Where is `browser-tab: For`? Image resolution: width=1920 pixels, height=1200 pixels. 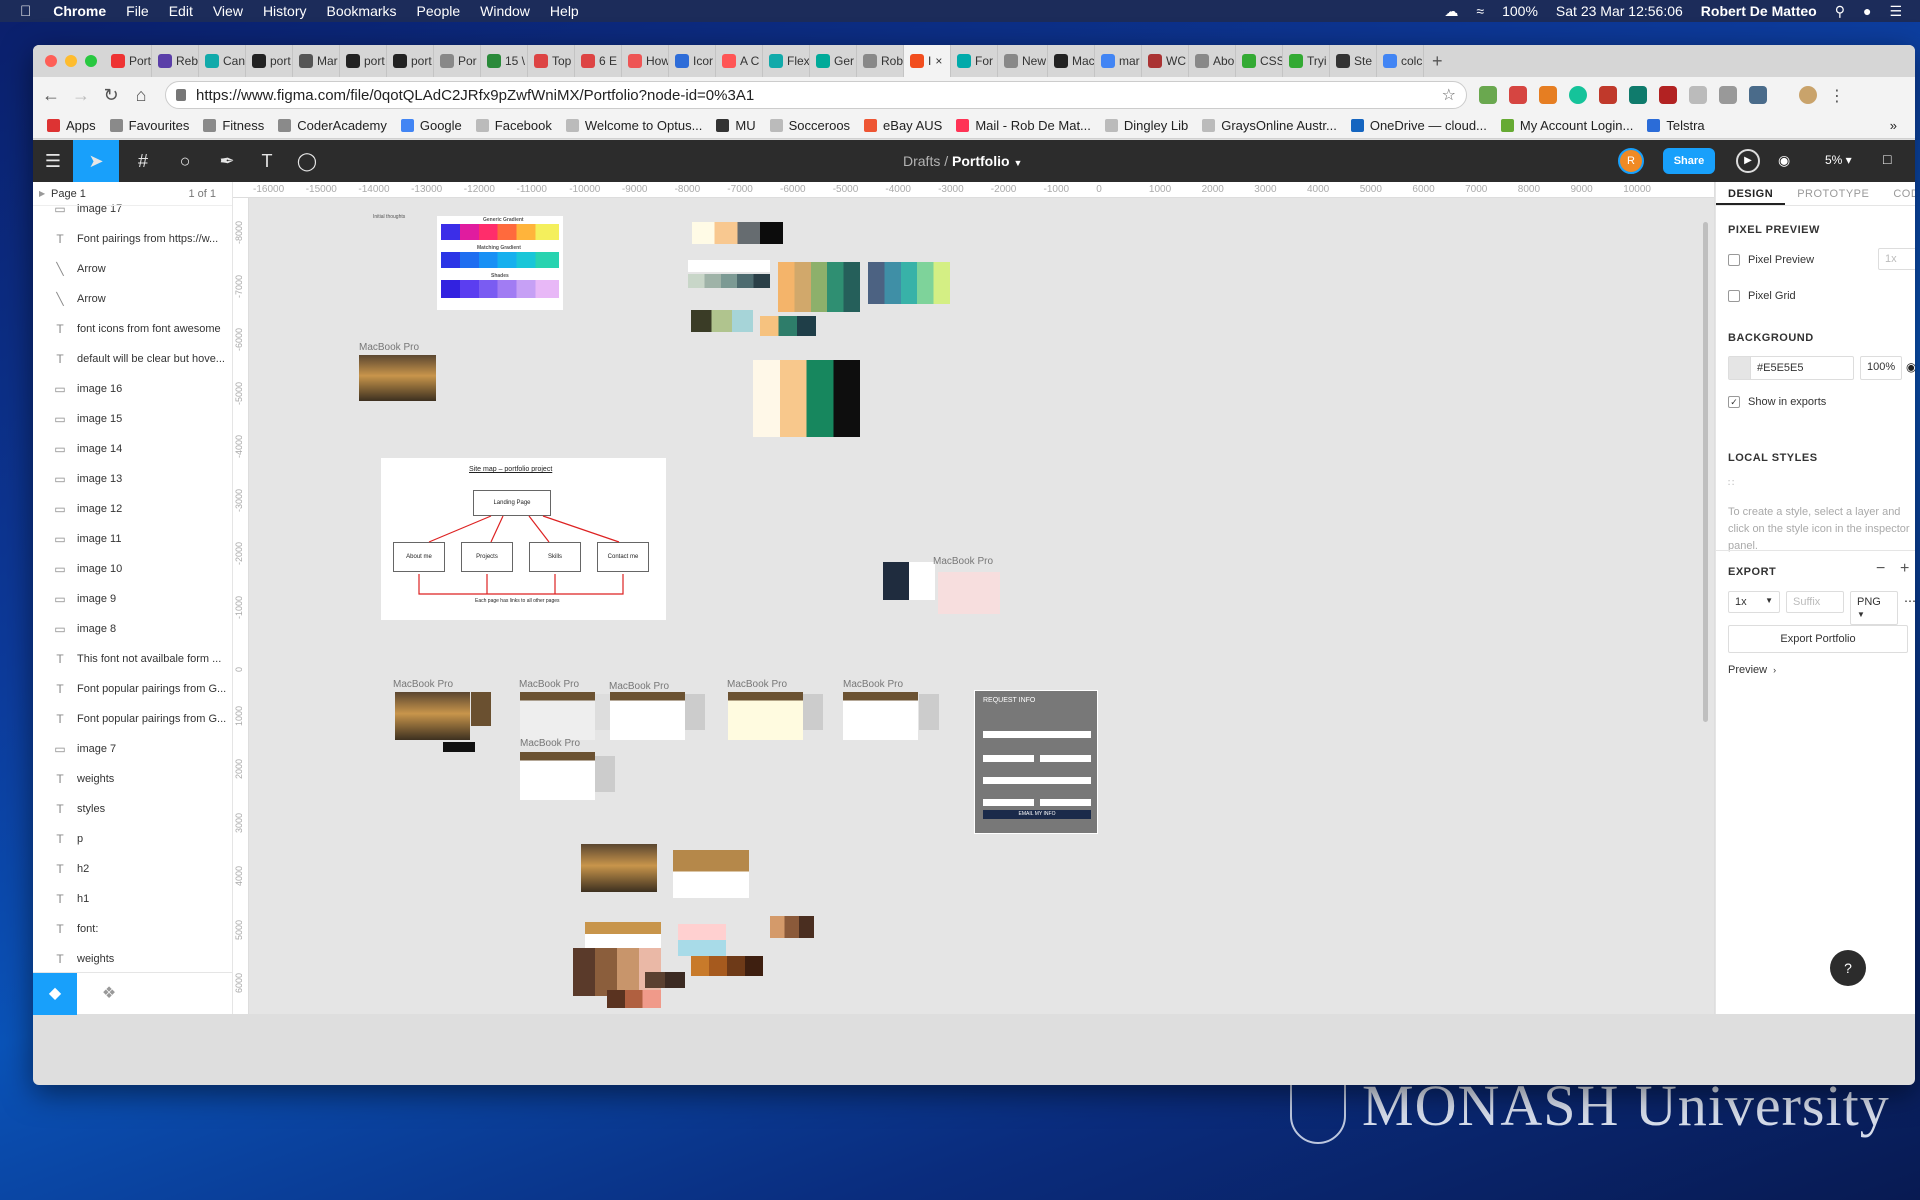 browser-tab: For is located at coordinates (974, 61).